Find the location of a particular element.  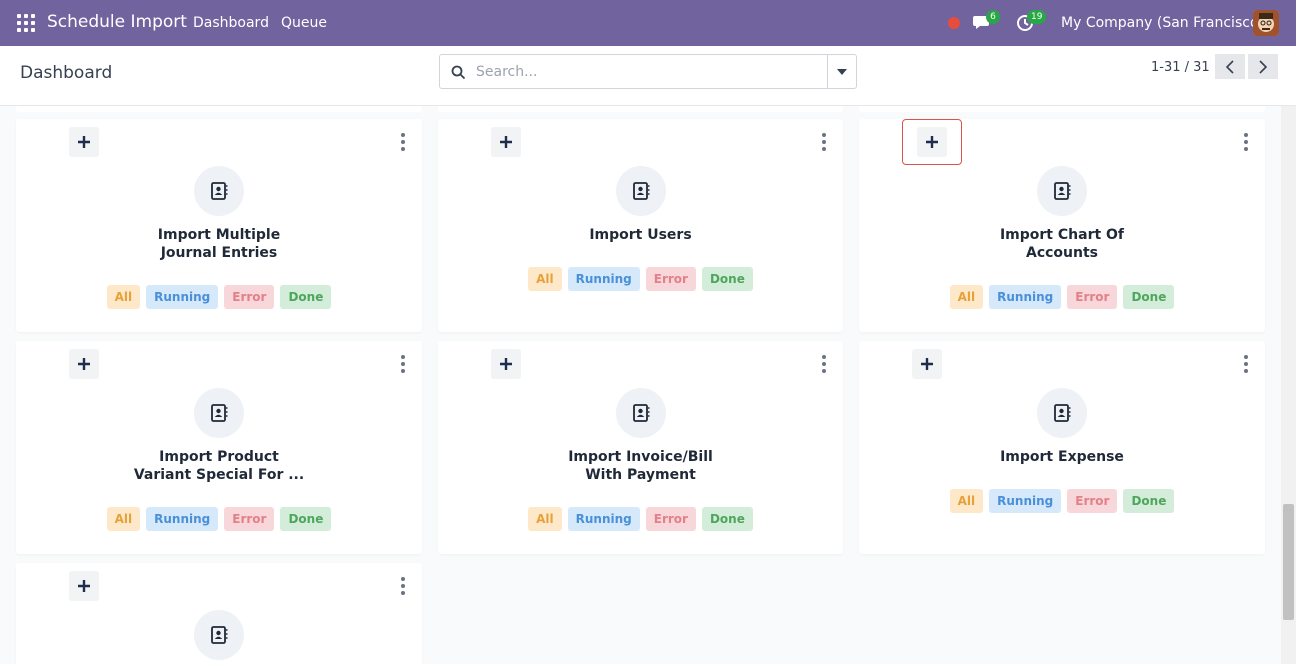

import-card is located at coordinates (219, 613).